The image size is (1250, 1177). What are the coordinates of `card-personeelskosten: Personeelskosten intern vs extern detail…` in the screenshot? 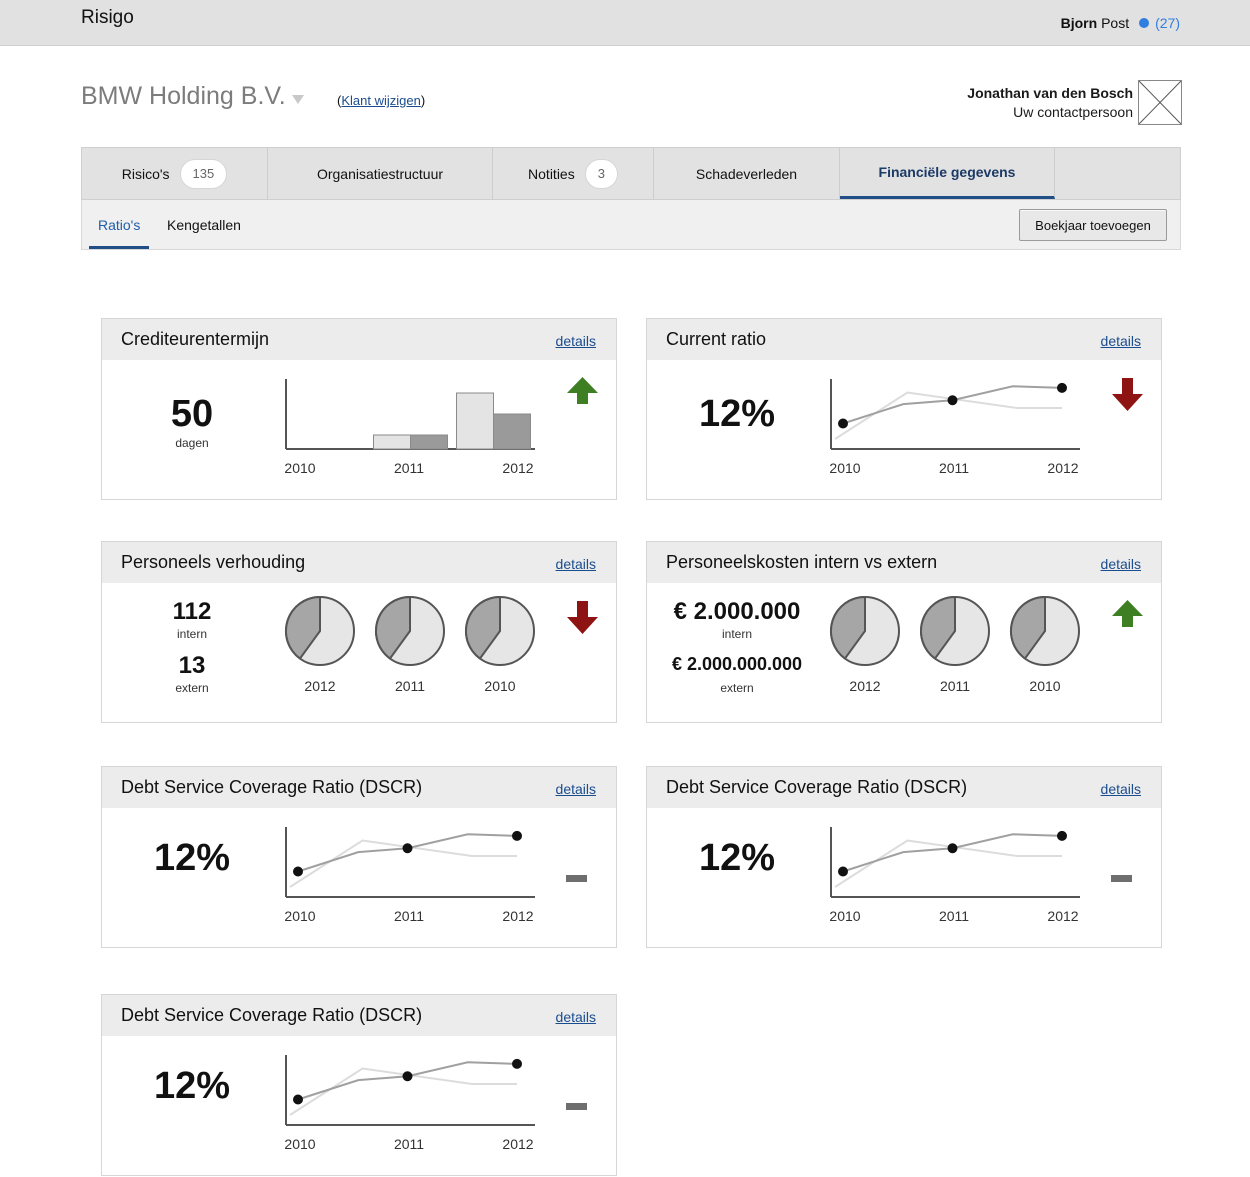 It's located at (904, 632).